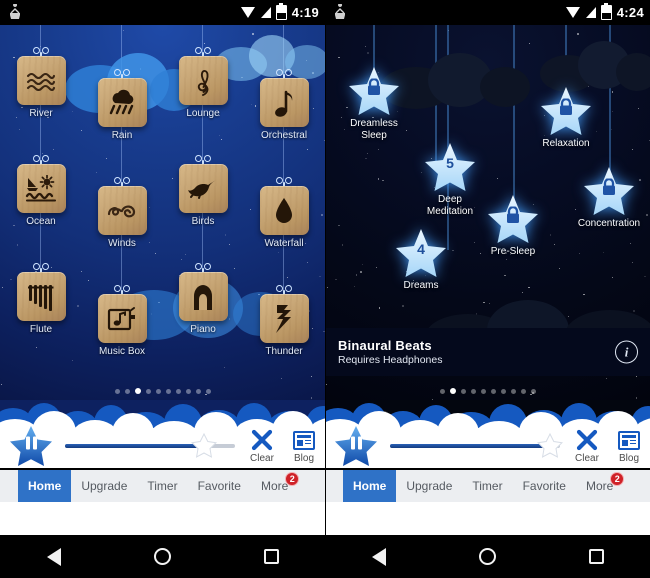 This screenshot has width=650, height=578. What do you see at coordinates (284, 351) in the screenshot?
I see `sound-label: Thunder` at bounding box center [284, 351].